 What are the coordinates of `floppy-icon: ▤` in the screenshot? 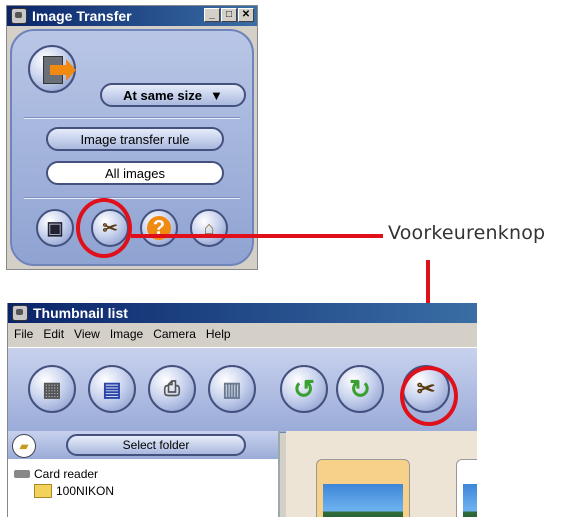 It's located at (112, 389).